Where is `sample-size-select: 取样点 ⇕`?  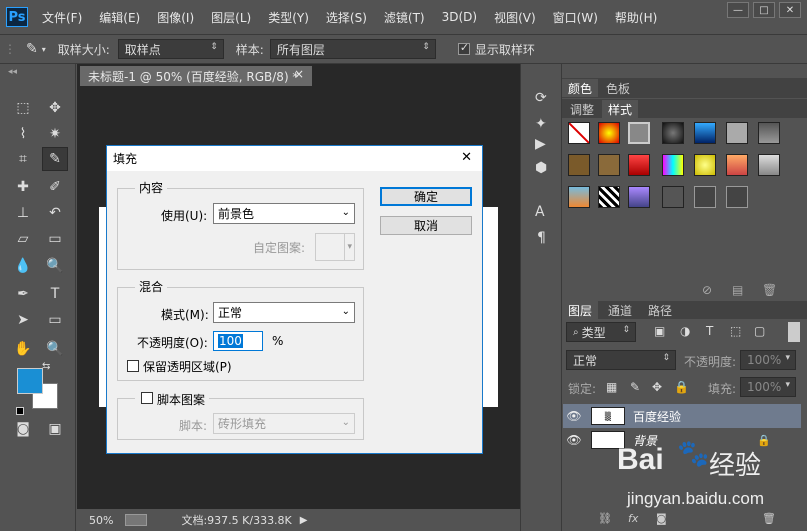 sample-size-select: 取样点 ⇕ is located at coordinates (170, 49).